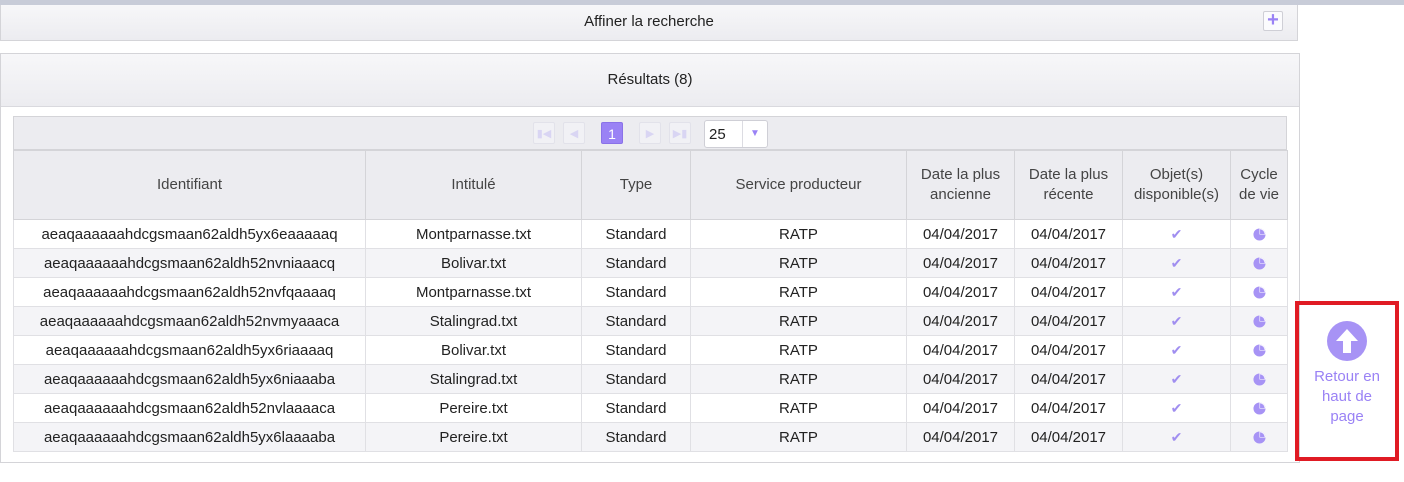 The image size is (1404, 482). What do you see at coordinates (189, 234) in the screenshot?
I see `cell-identifiant: aeaqaaaaaahdcgsmaan62aldh5yx6eaaaaaq` at bounding box center [189, 234].